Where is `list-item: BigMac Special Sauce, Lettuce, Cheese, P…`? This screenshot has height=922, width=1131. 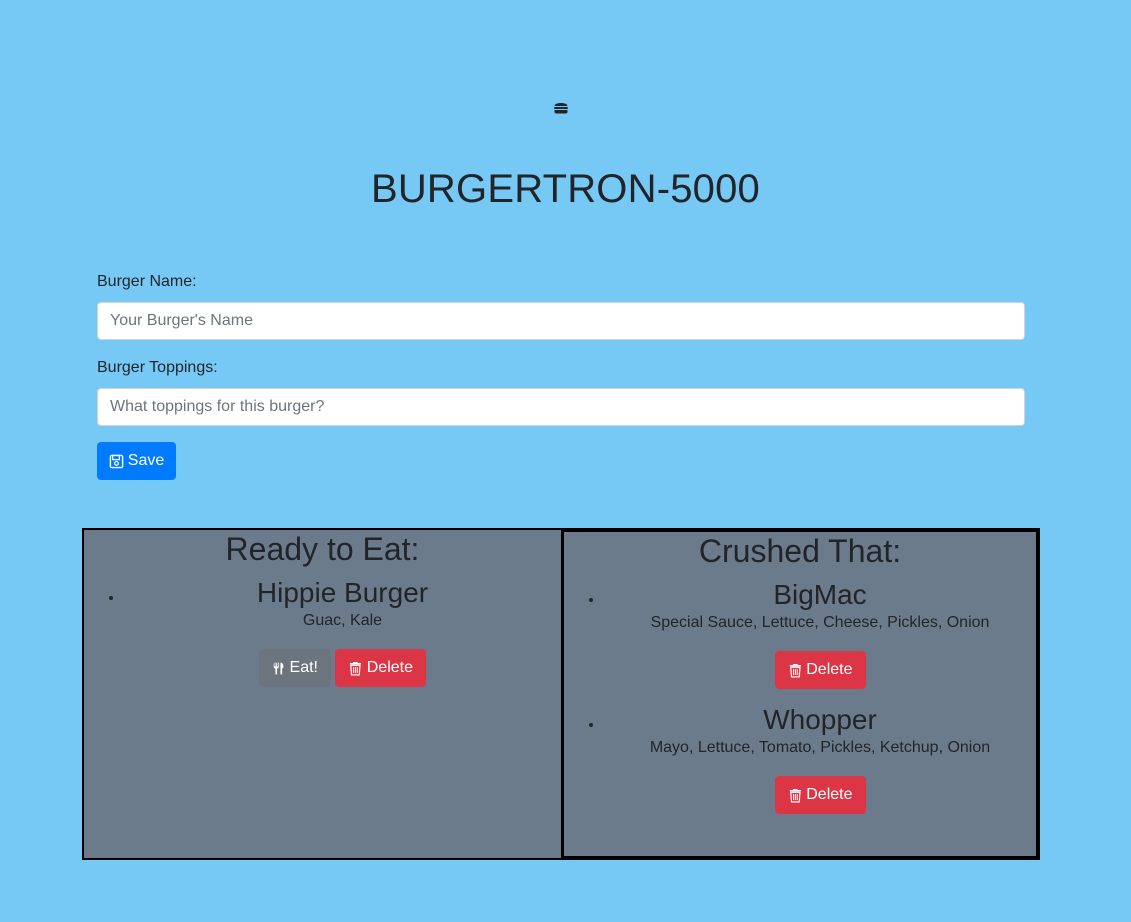 list-item: BigMac Special Sauce, Lettuce, Cheese, P… is located at coordinates (820, 633).